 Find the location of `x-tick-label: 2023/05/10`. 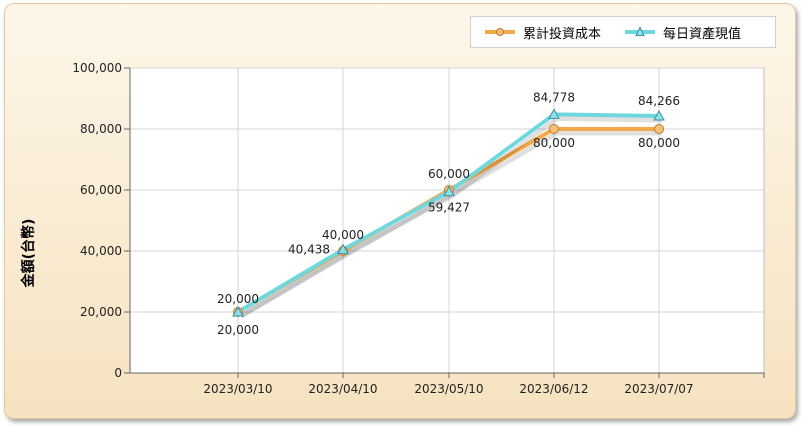

x-tick-label: 2023/05/10 is located at coordinates (448, 389).